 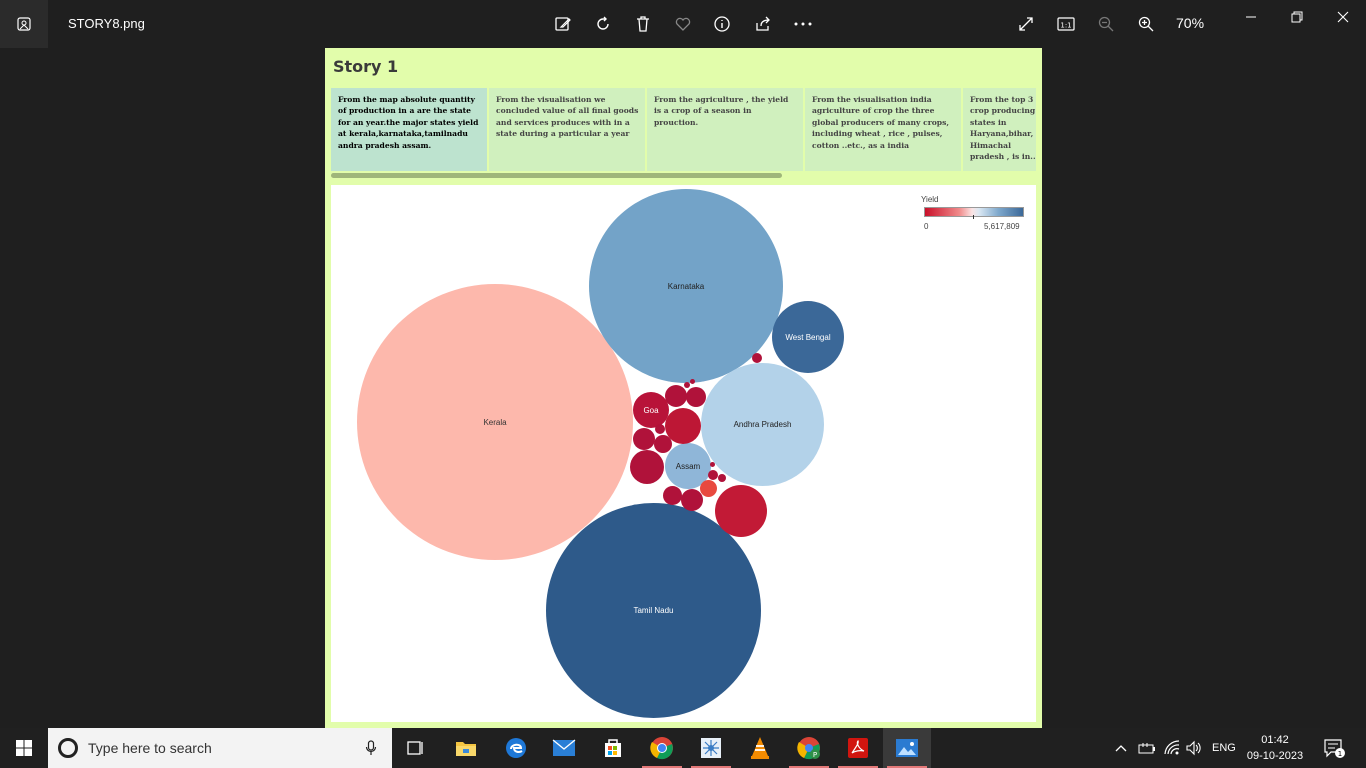 I want to click on rotate-icon, so click(x=603, y=24).